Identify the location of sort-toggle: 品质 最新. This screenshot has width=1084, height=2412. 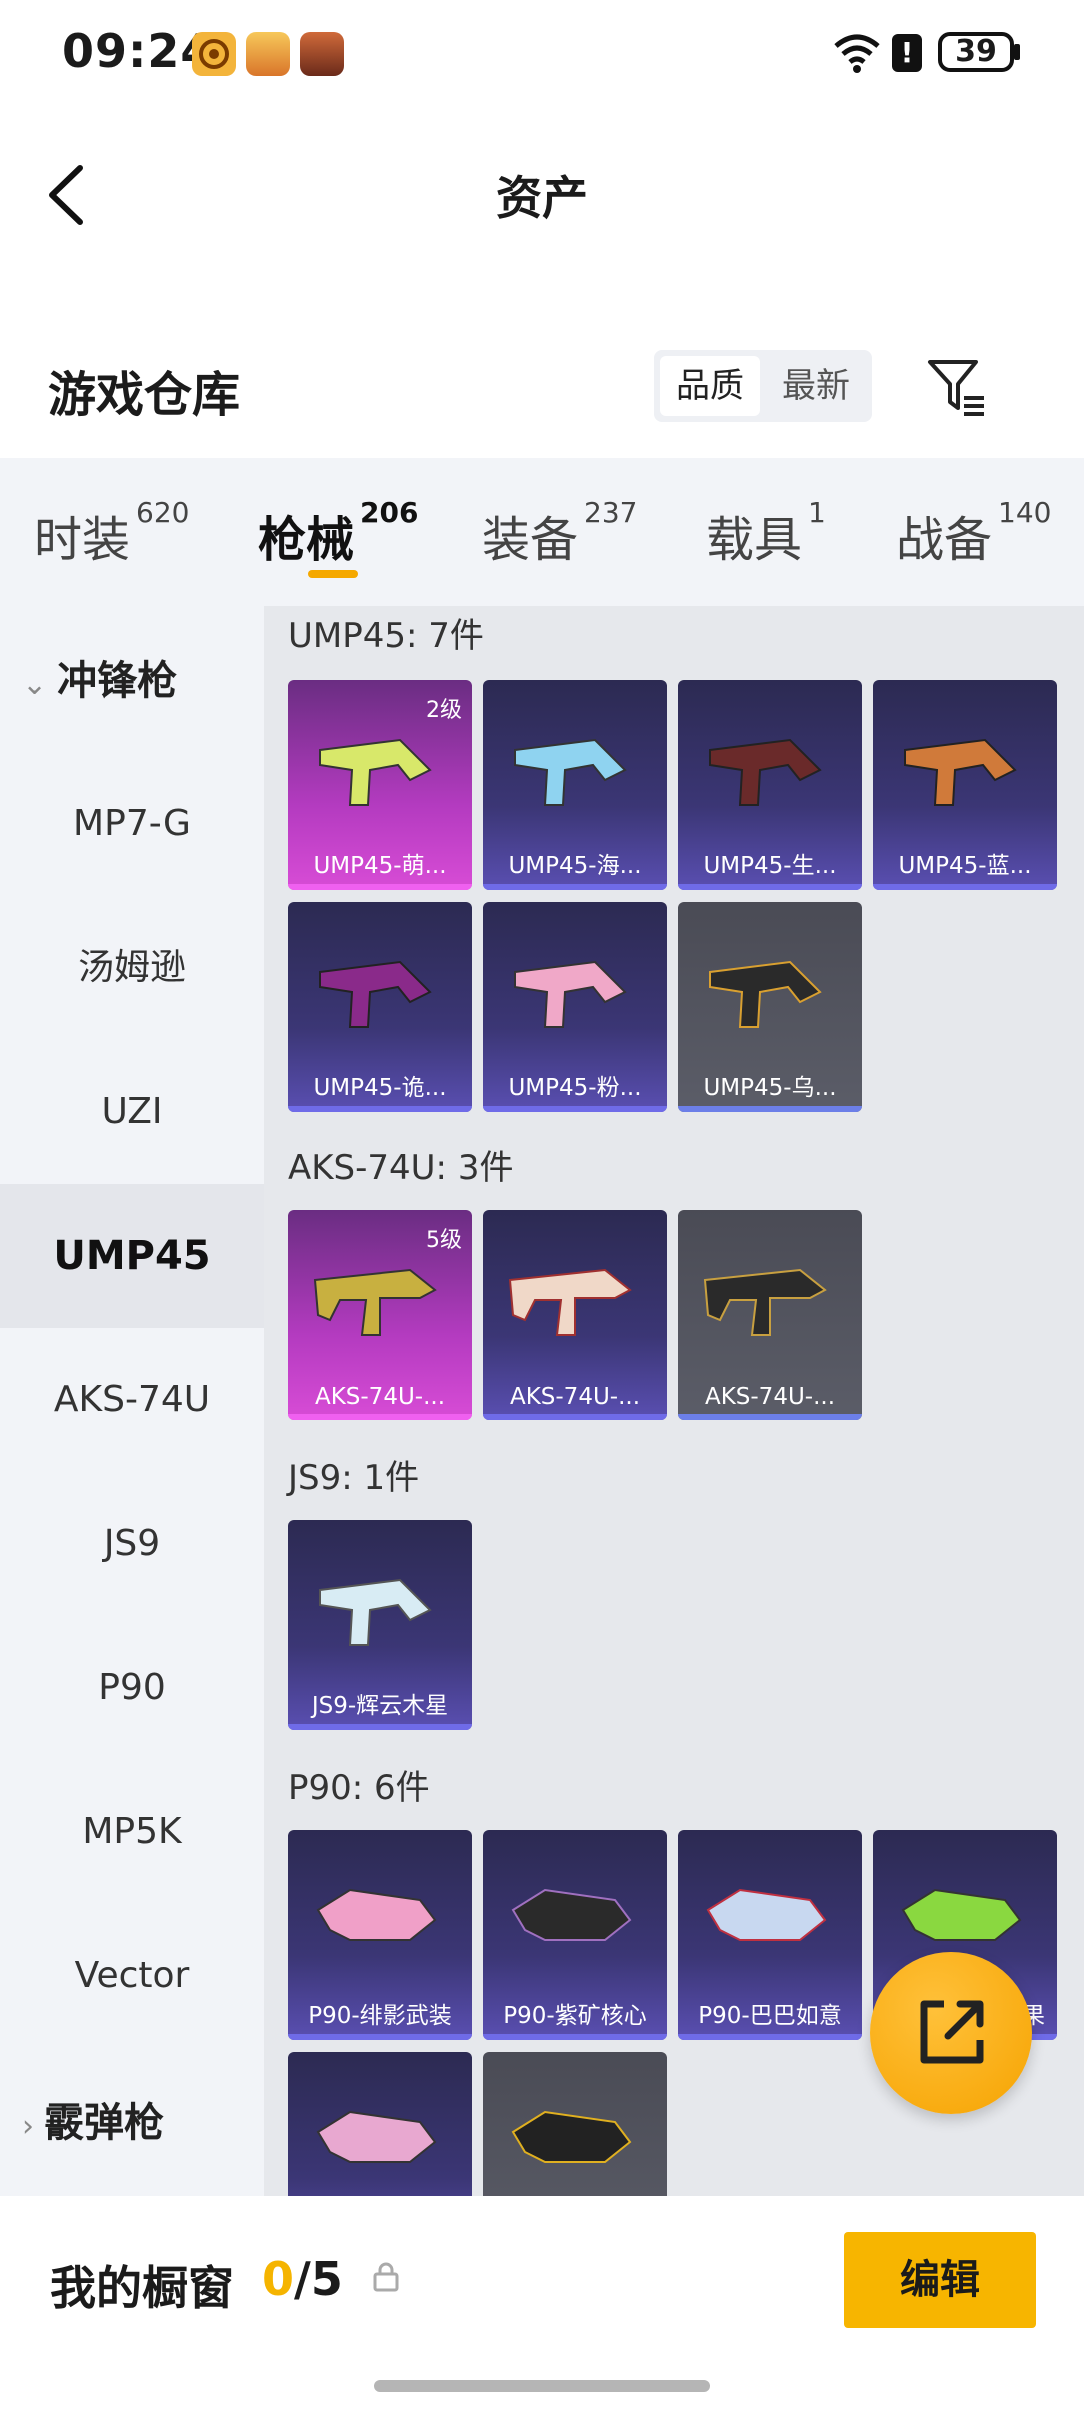
(763, 386).